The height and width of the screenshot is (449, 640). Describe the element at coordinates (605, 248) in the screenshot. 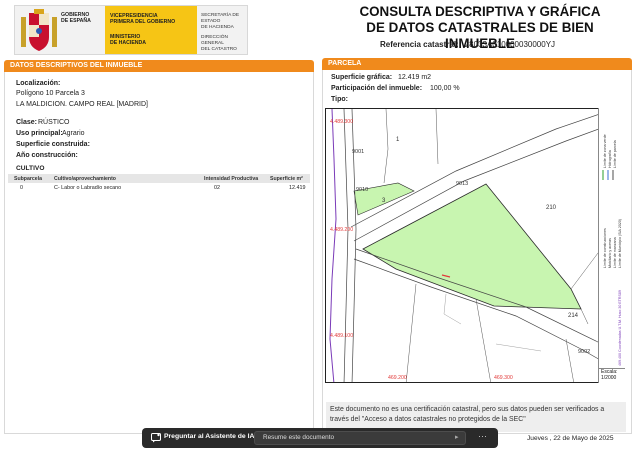

I see `legend-item-construcciones: Límite de construcciones` at that location.